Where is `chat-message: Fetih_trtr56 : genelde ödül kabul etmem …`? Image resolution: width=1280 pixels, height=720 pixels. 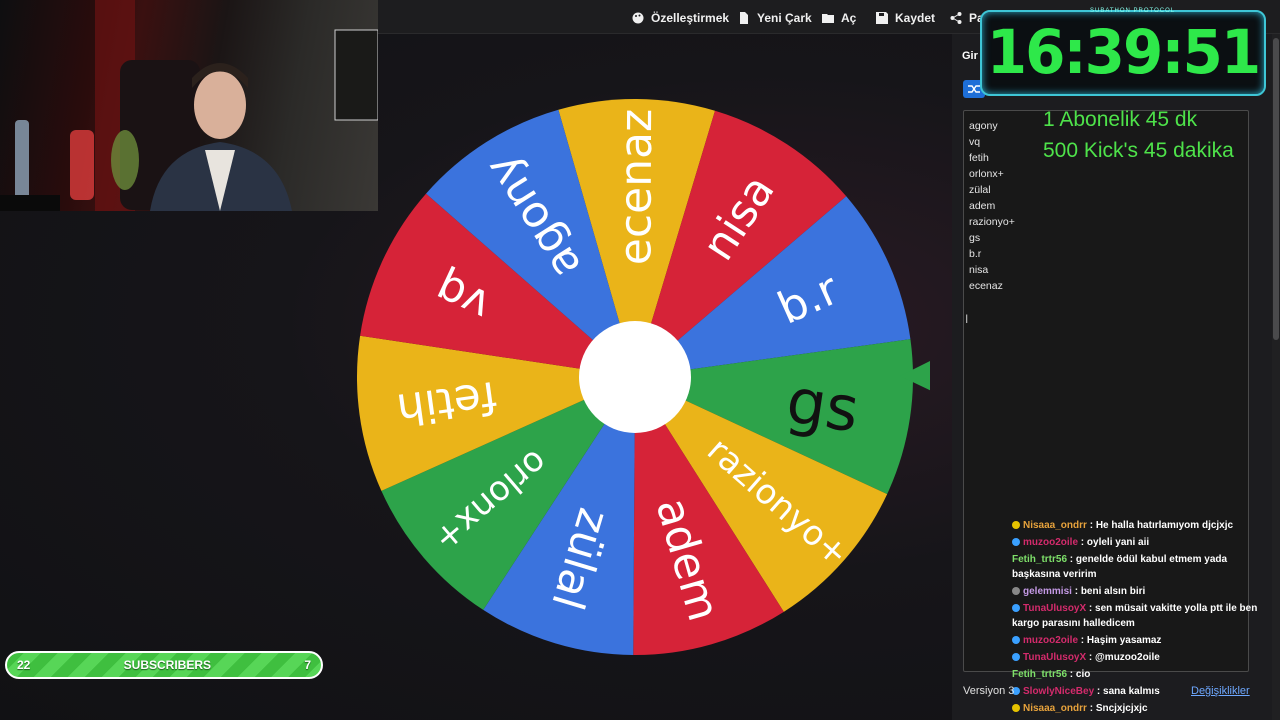
chat-message: Fetih_trtr56 : genelde ödül kabul etmem … is located at coordinates (1141, 567).